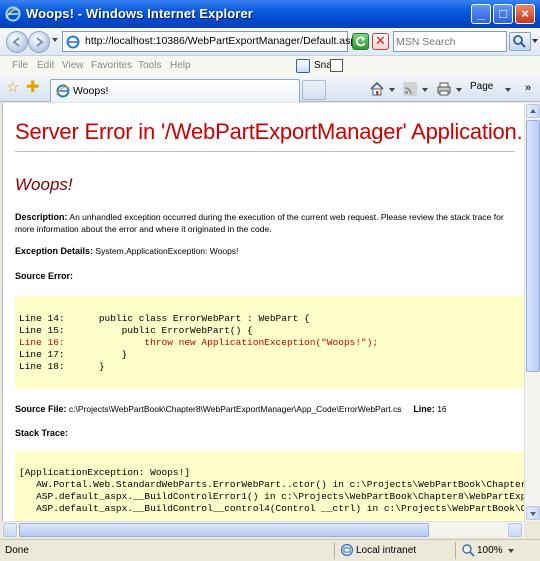 Image resolution: width=540 pixels, height=561 pixels. I want to click on line-number: 16, so click(442, 409).